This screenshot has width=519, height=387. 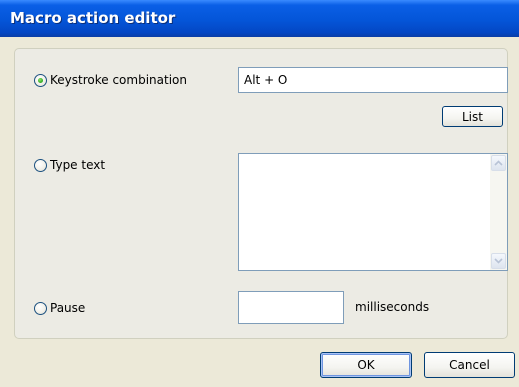 I want to click on keystroke-input: Alt + O, so click(x=373, y=80).